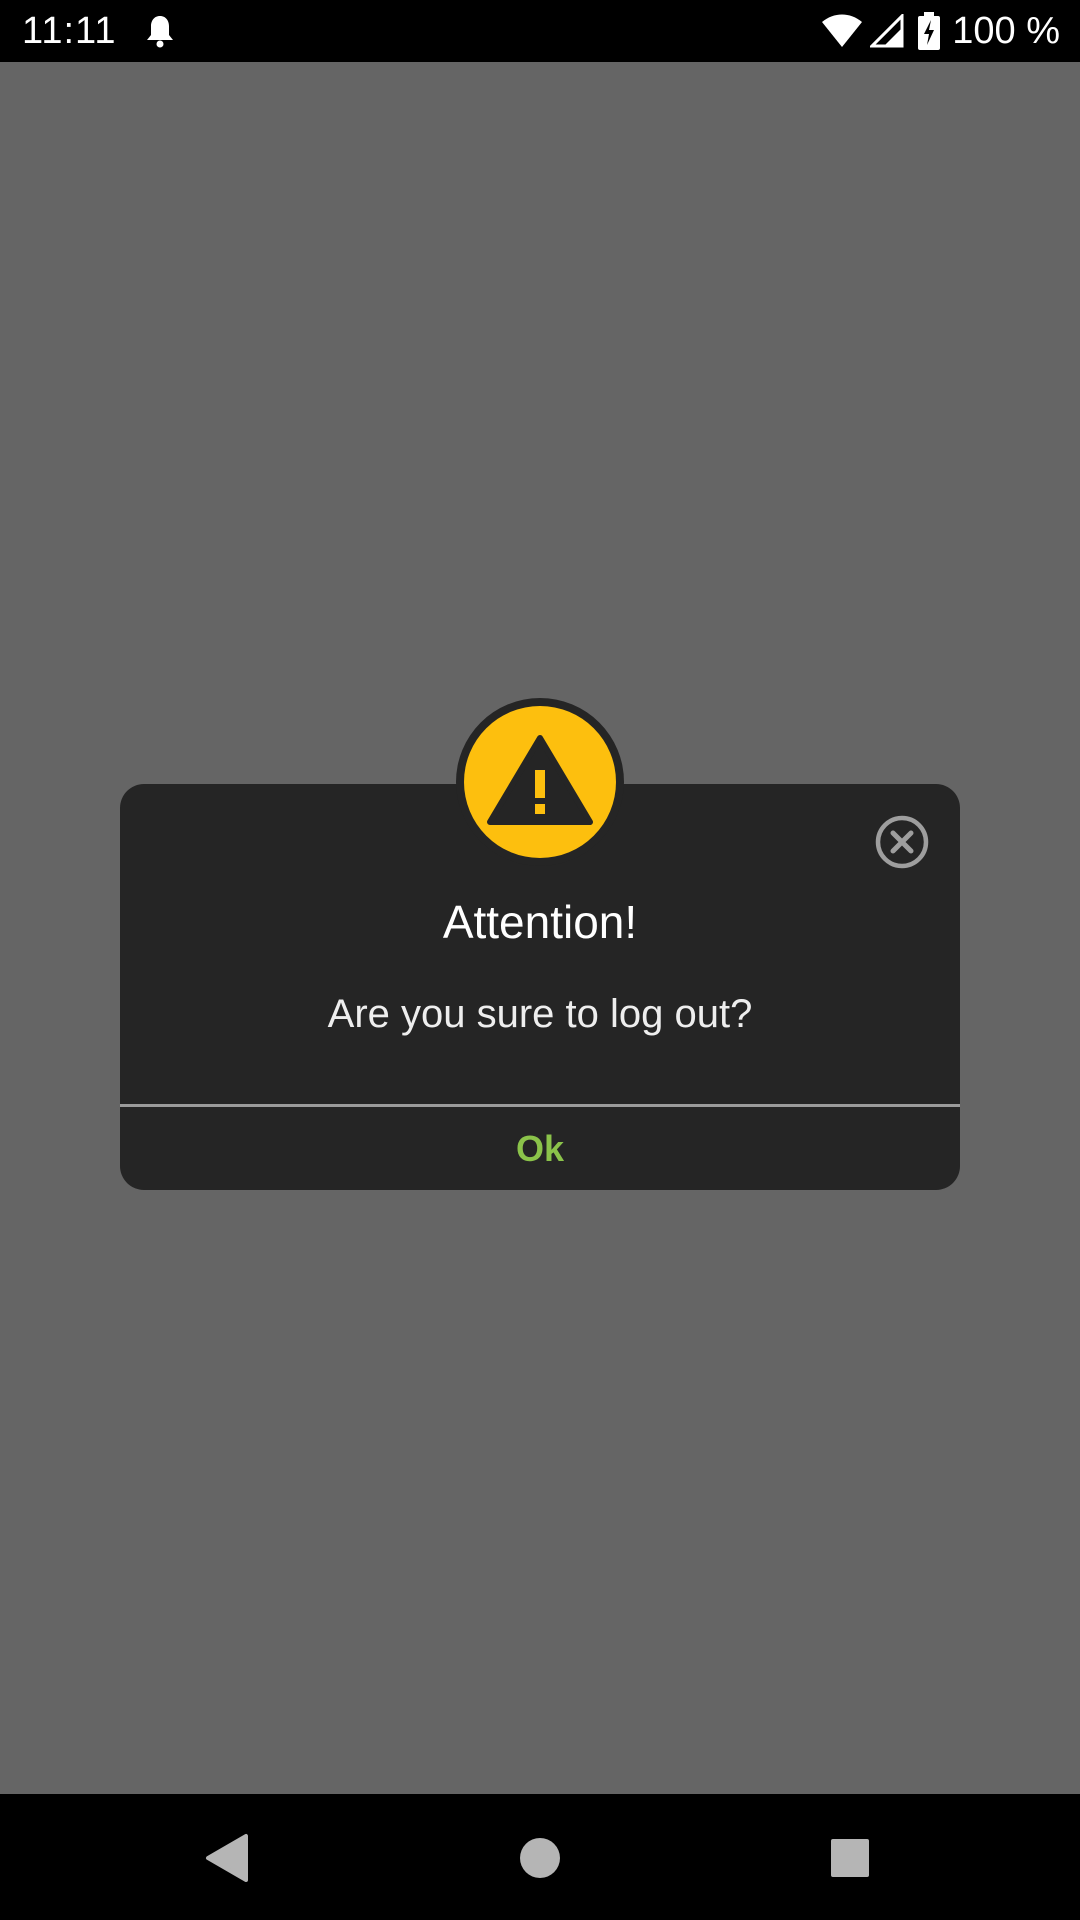 This screenshot has width=1080, height=1920. What do you see at coordinates (887, 31) in the screenshot?
I see `cell-signal-icon` at bounding box center [887, 31].